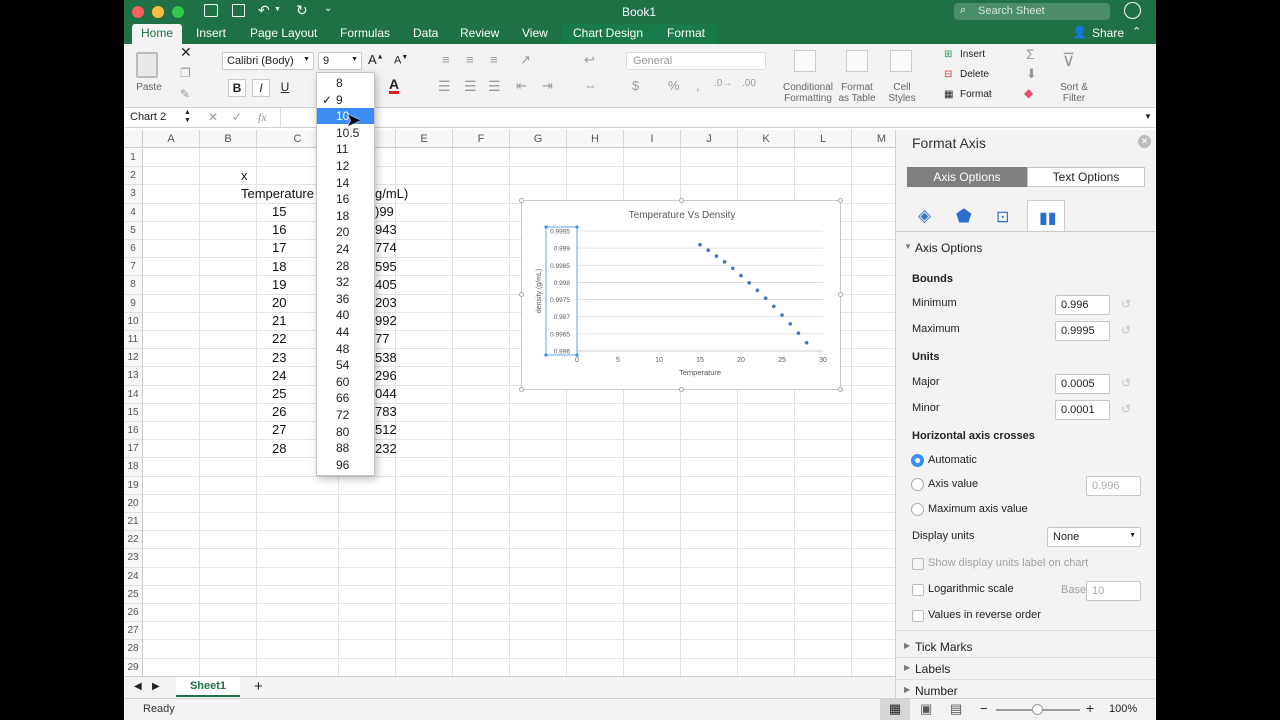 Image resolution: width=1280 pixels, height=720 pixels. Describe the element at coordinates (133, 649) in the screenshot. I see `row-header-28: 28` at that location.